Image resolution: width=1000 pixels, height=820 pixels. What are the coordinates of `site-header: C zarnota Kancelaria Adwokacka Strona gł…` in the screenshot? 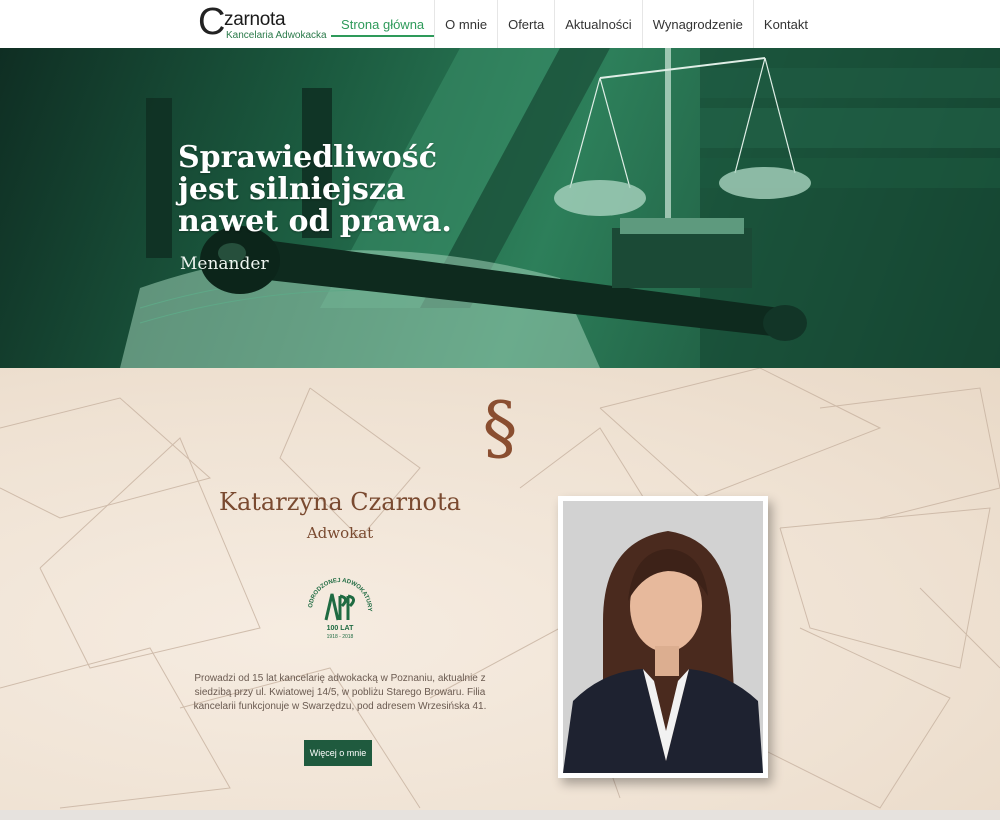 It's located at (500, 24).